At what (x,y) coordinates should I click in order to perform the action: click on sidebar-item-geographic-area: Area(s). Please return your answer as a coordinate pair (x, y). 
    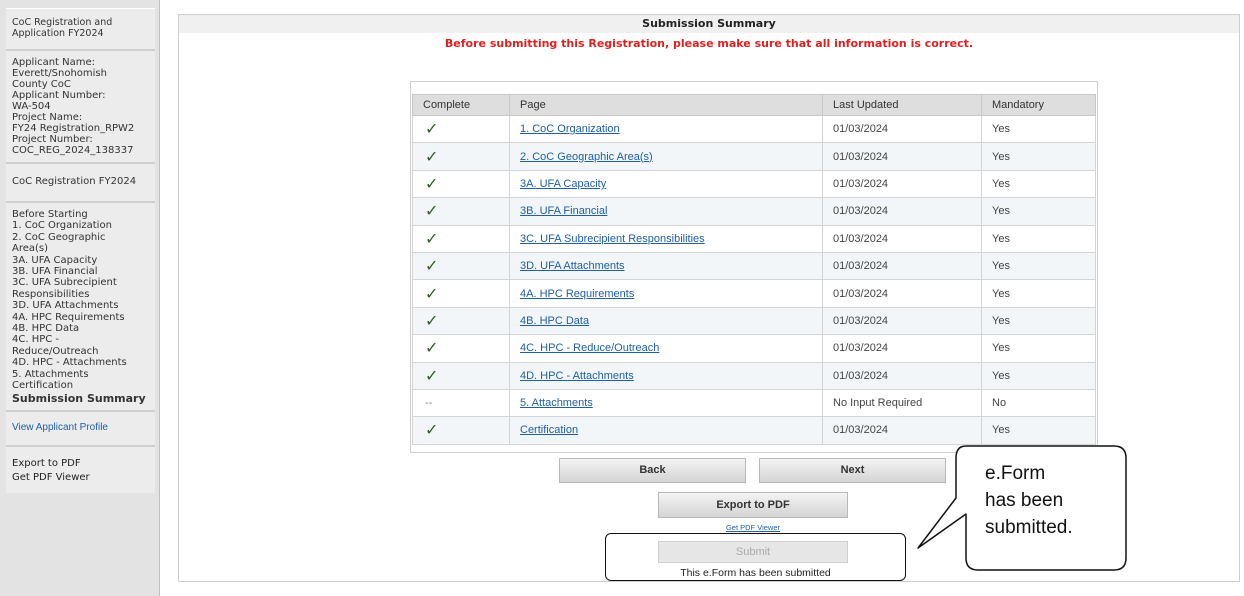
    Looking at the image, I should click on (80, 248).